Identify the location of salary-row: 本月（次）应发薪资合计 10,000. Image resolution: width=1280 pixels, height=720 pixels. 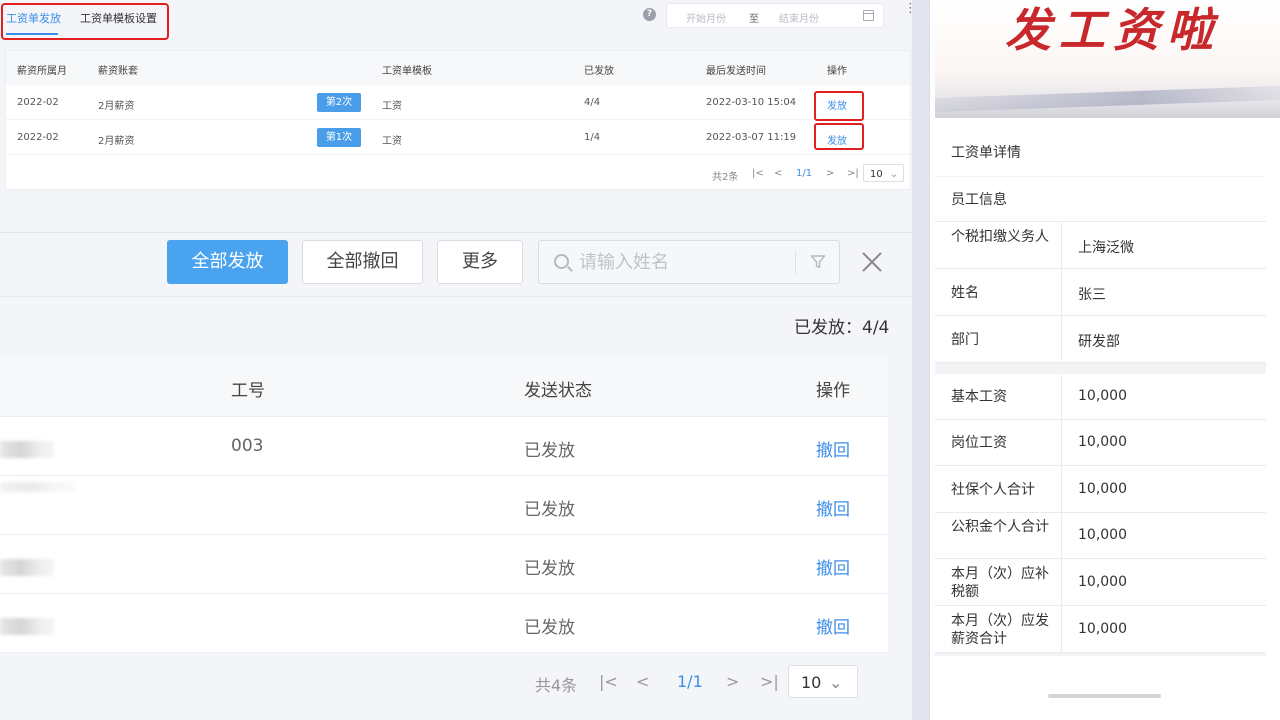
(1100, 629).